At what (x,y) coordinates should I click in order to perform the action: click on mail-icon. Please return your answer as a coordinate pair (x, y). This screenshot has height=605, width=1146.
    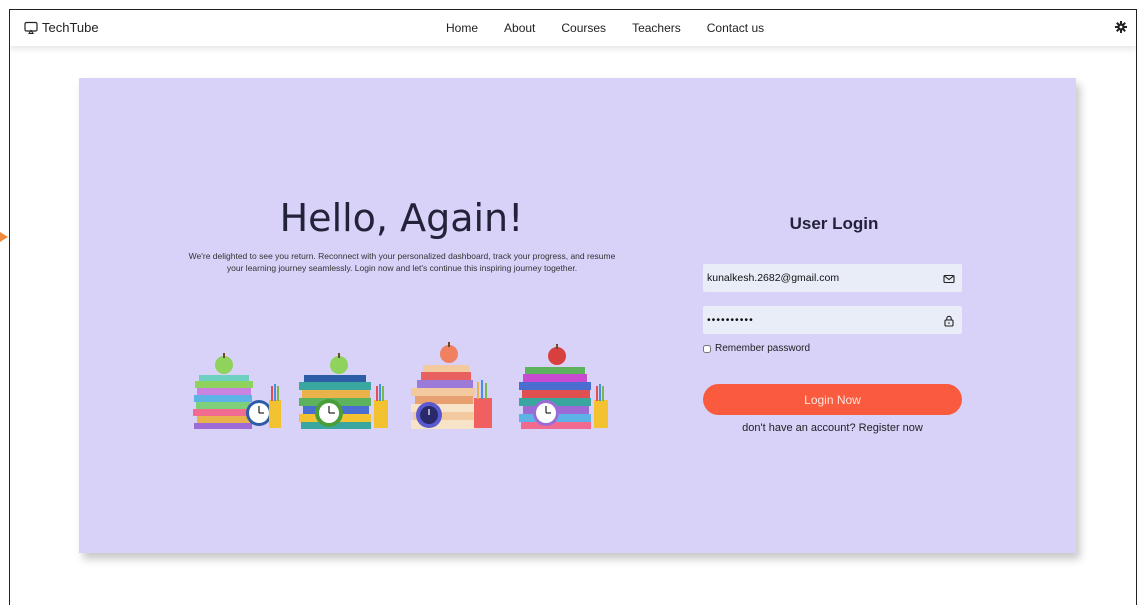
    Looking at the image, I should click on (949, 279).